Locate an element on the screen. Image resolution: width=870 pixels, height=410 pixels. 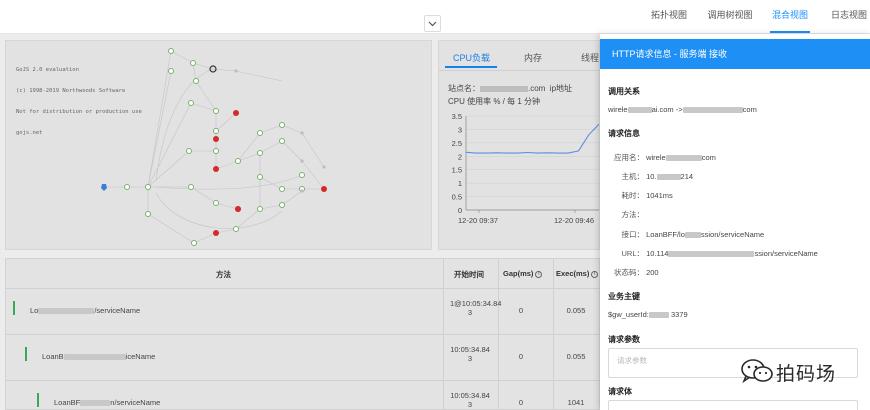
app-name-value-head: wirele is located at coordinates (656, 157).